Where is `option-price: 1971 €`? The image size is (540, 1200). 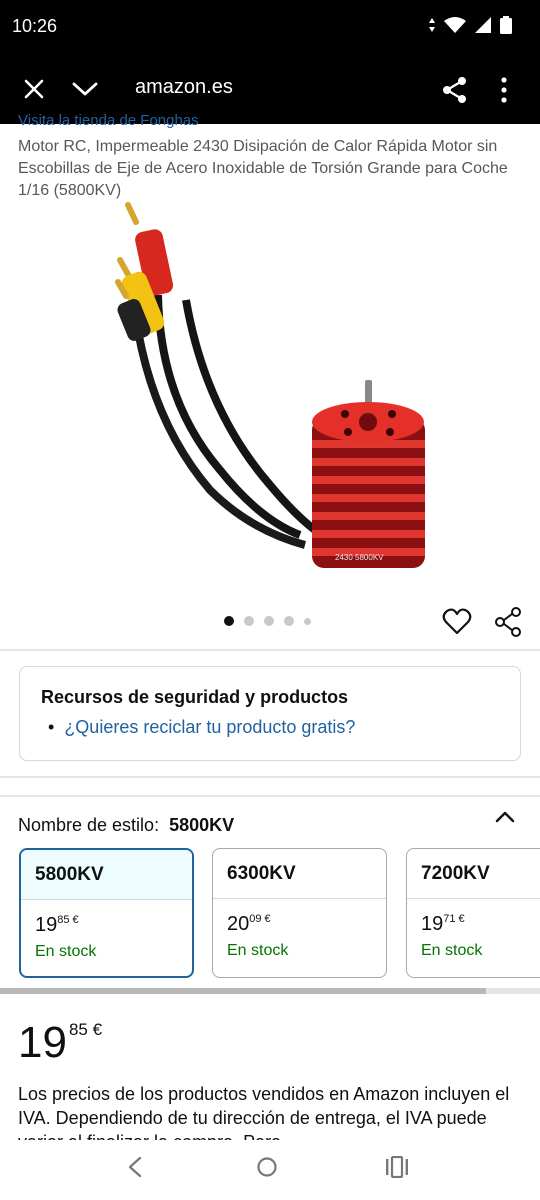
option-price: 1971 € is located at coordinates (443, 924).